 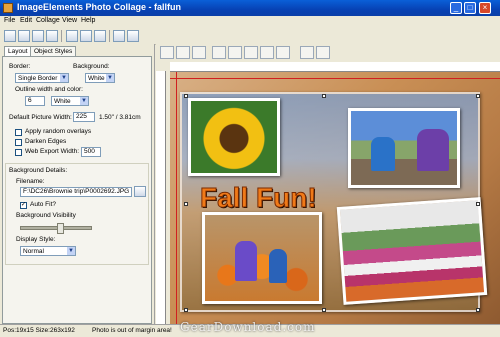 I want to click on default-width-units: 1.50" / 3.81cm, so click(x=120, y=117).